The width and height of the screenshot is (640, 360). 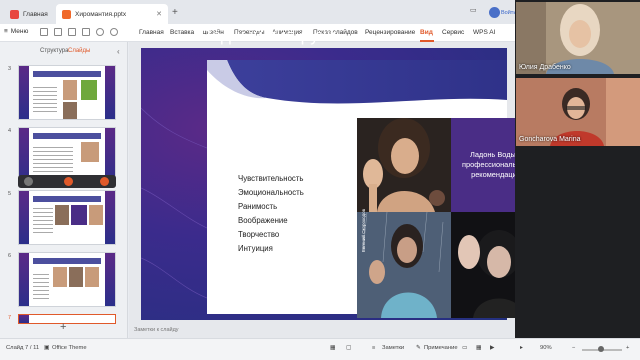 I want to click on video-tile: Goncharova Marina, so click(x=578, y=112).